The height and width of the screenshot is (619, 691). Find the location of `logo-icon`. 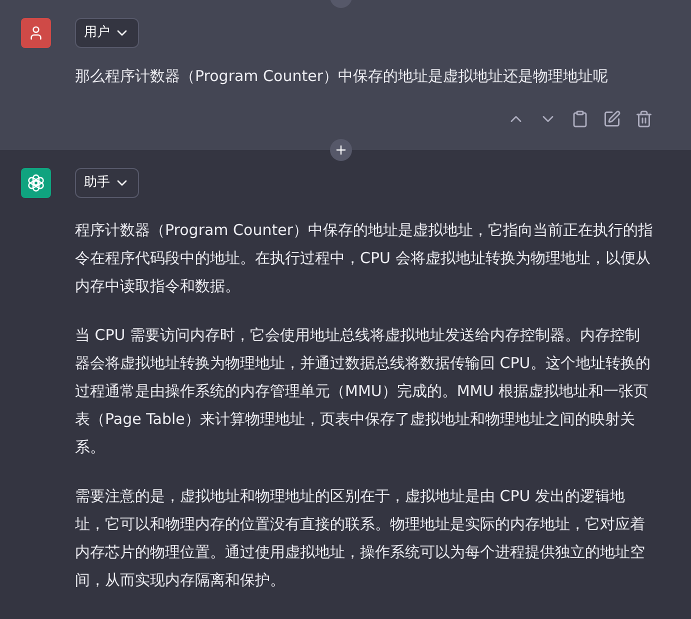

logo-icon is located at coordinates (36, 183).